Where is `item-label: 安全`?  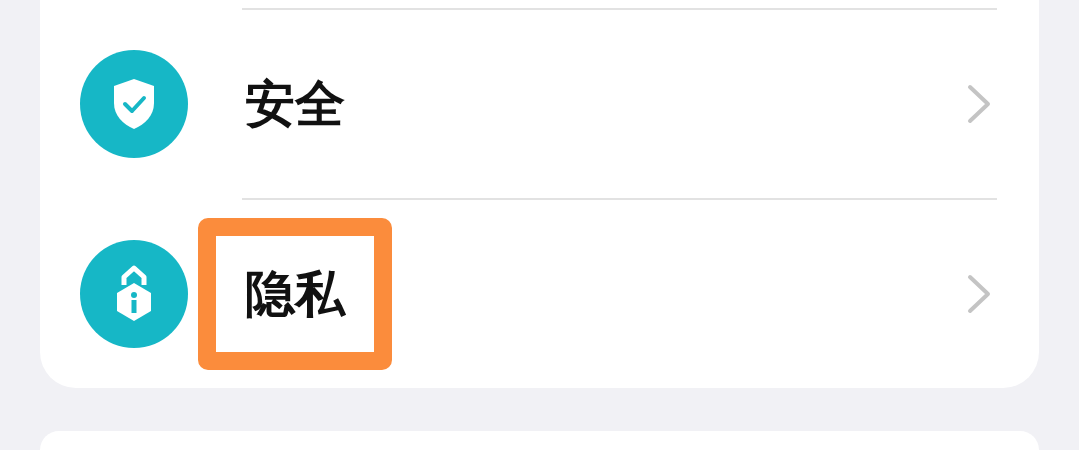
item-label: 安全 is located at coordinates (295, 104).